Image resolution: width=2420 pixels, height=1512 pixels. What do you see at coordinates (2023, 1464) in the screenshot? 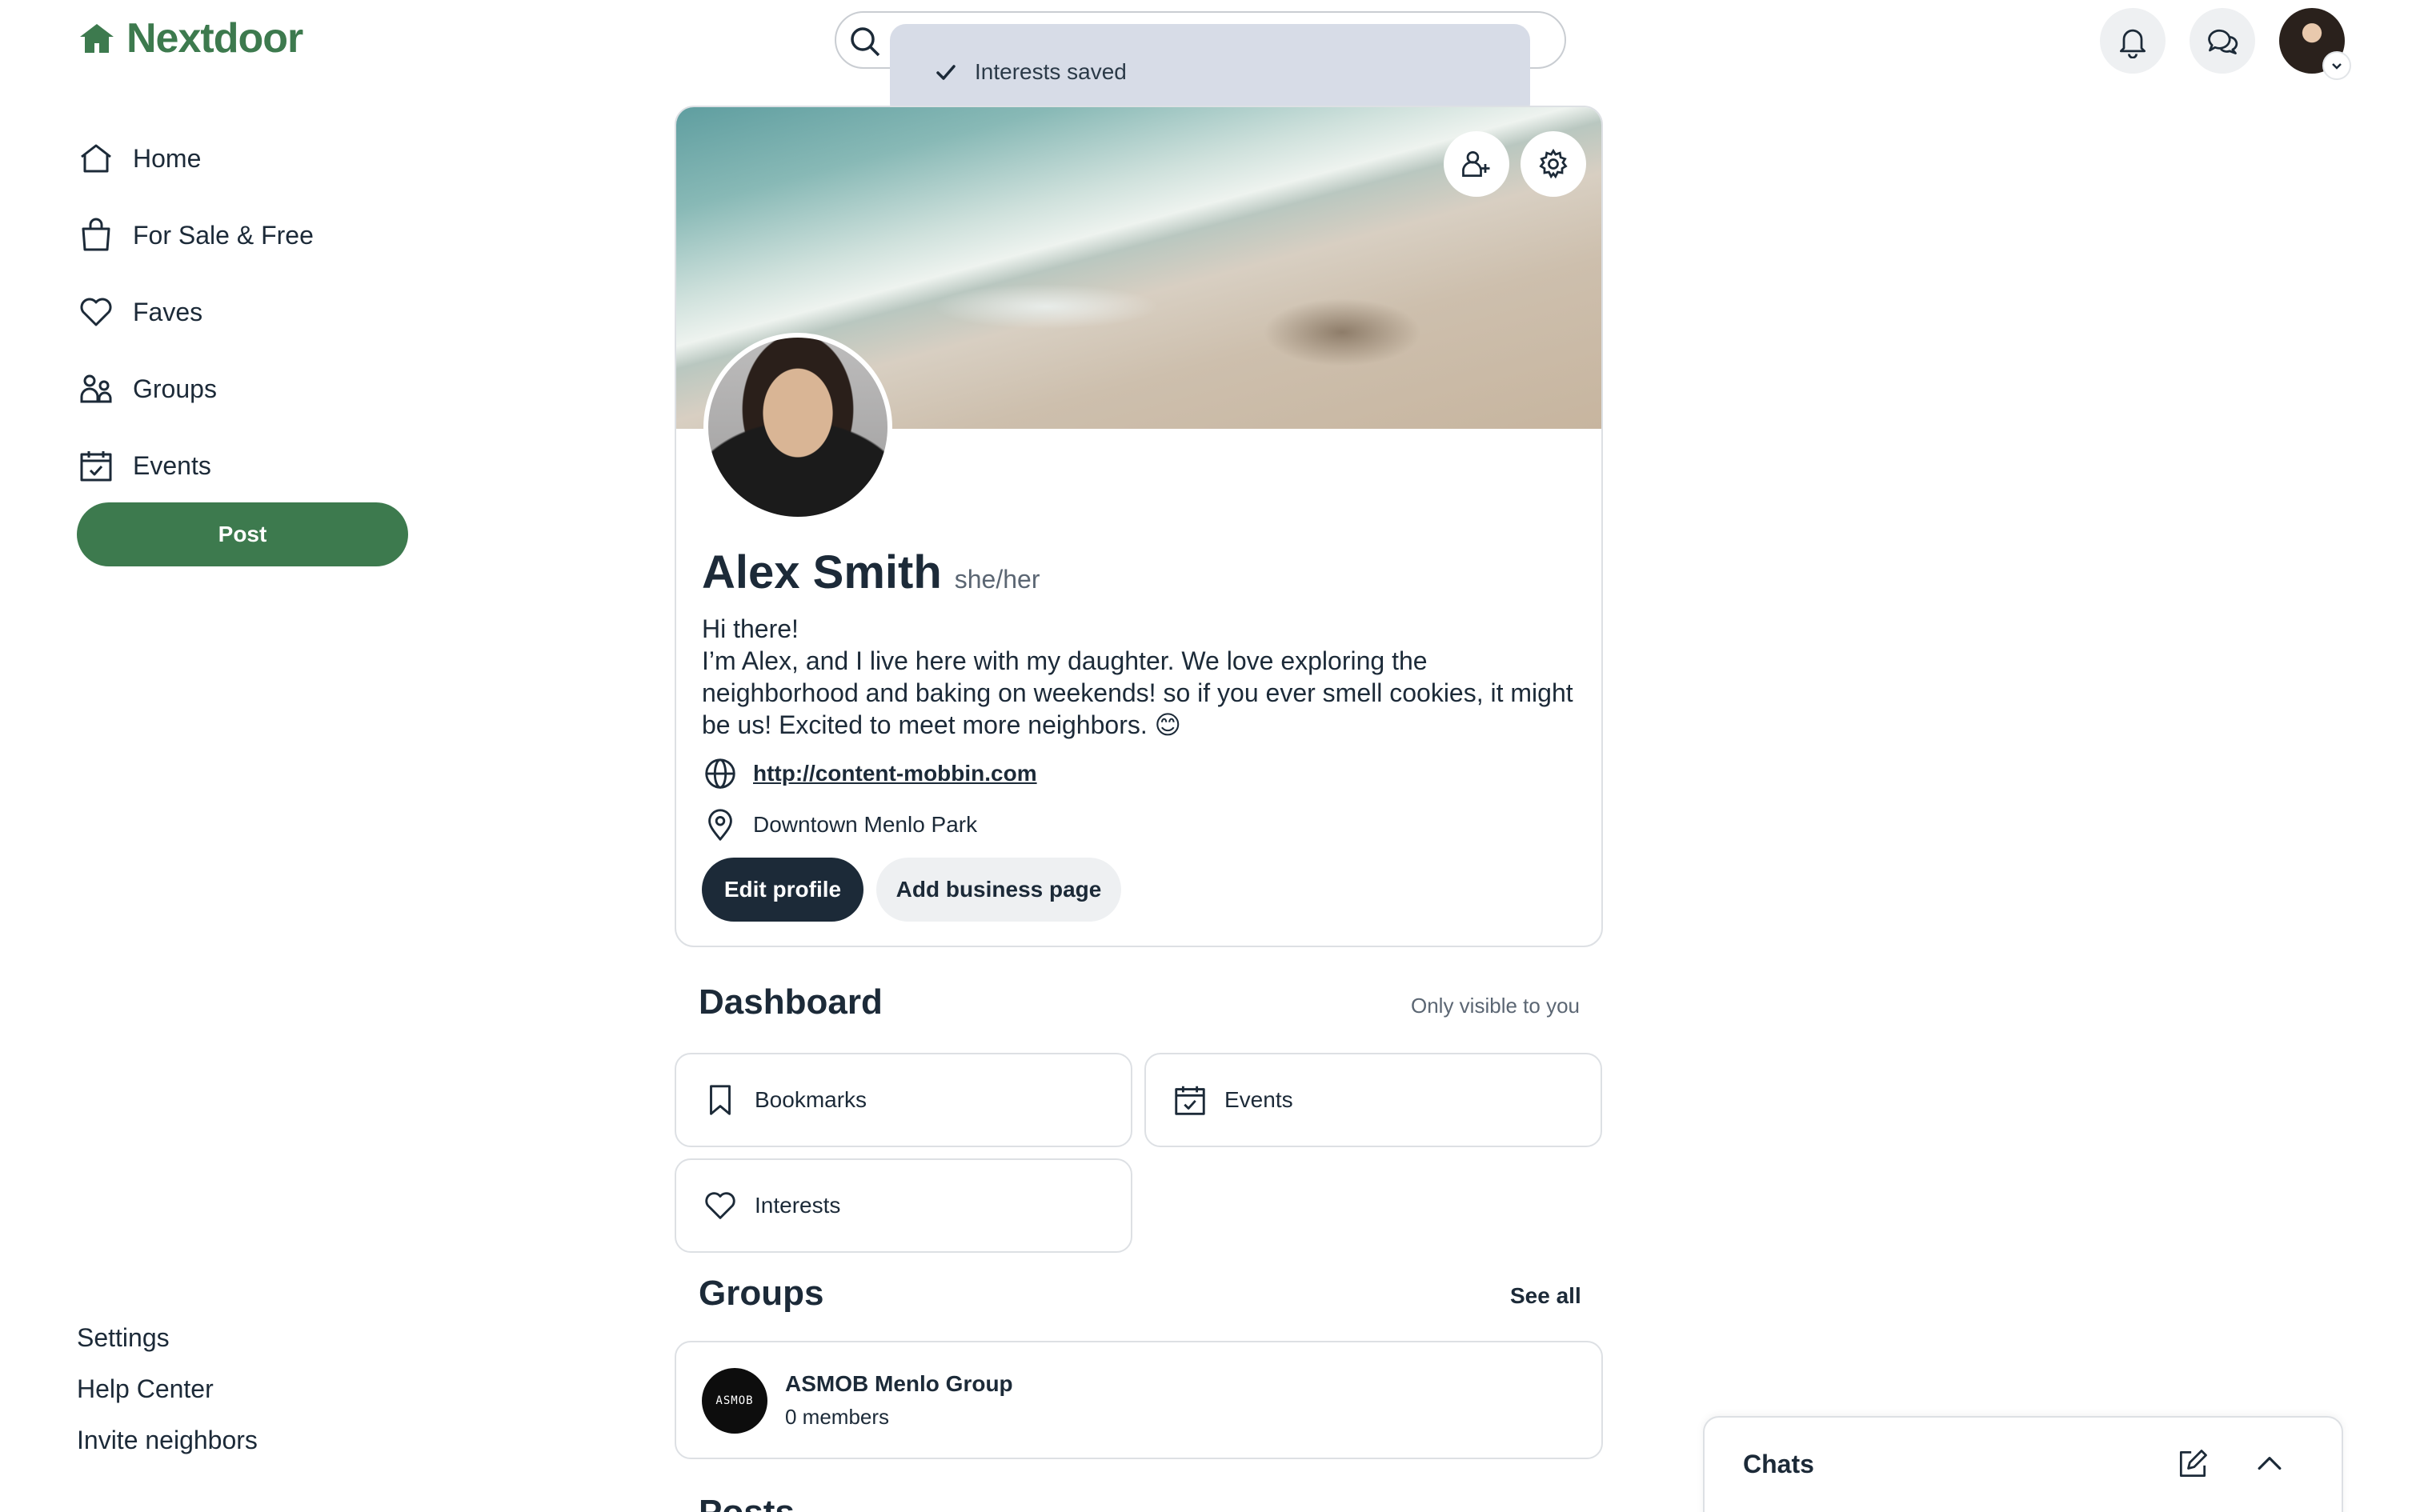
I see `chats-dock: Chats` at bounding box center [2023, 1464].